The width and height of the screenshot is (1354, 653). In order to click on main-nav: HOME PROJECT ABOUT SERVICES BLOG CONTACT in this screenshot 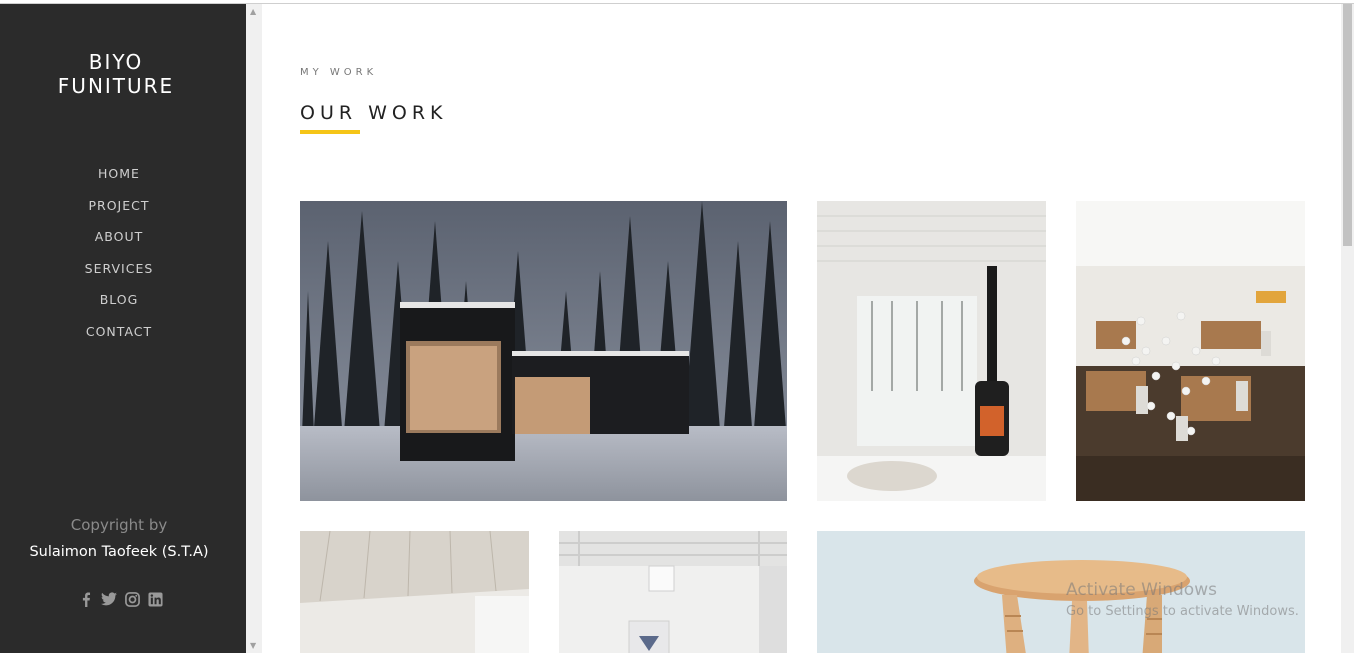, I will do `click(119, 259)`.